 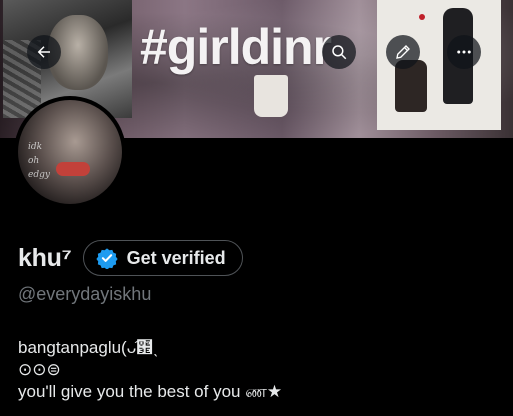 What do you see at coordinates (236, 47) in the screenshot?
I see `banner-text: #girldinr` at bounding box center [236, 47].